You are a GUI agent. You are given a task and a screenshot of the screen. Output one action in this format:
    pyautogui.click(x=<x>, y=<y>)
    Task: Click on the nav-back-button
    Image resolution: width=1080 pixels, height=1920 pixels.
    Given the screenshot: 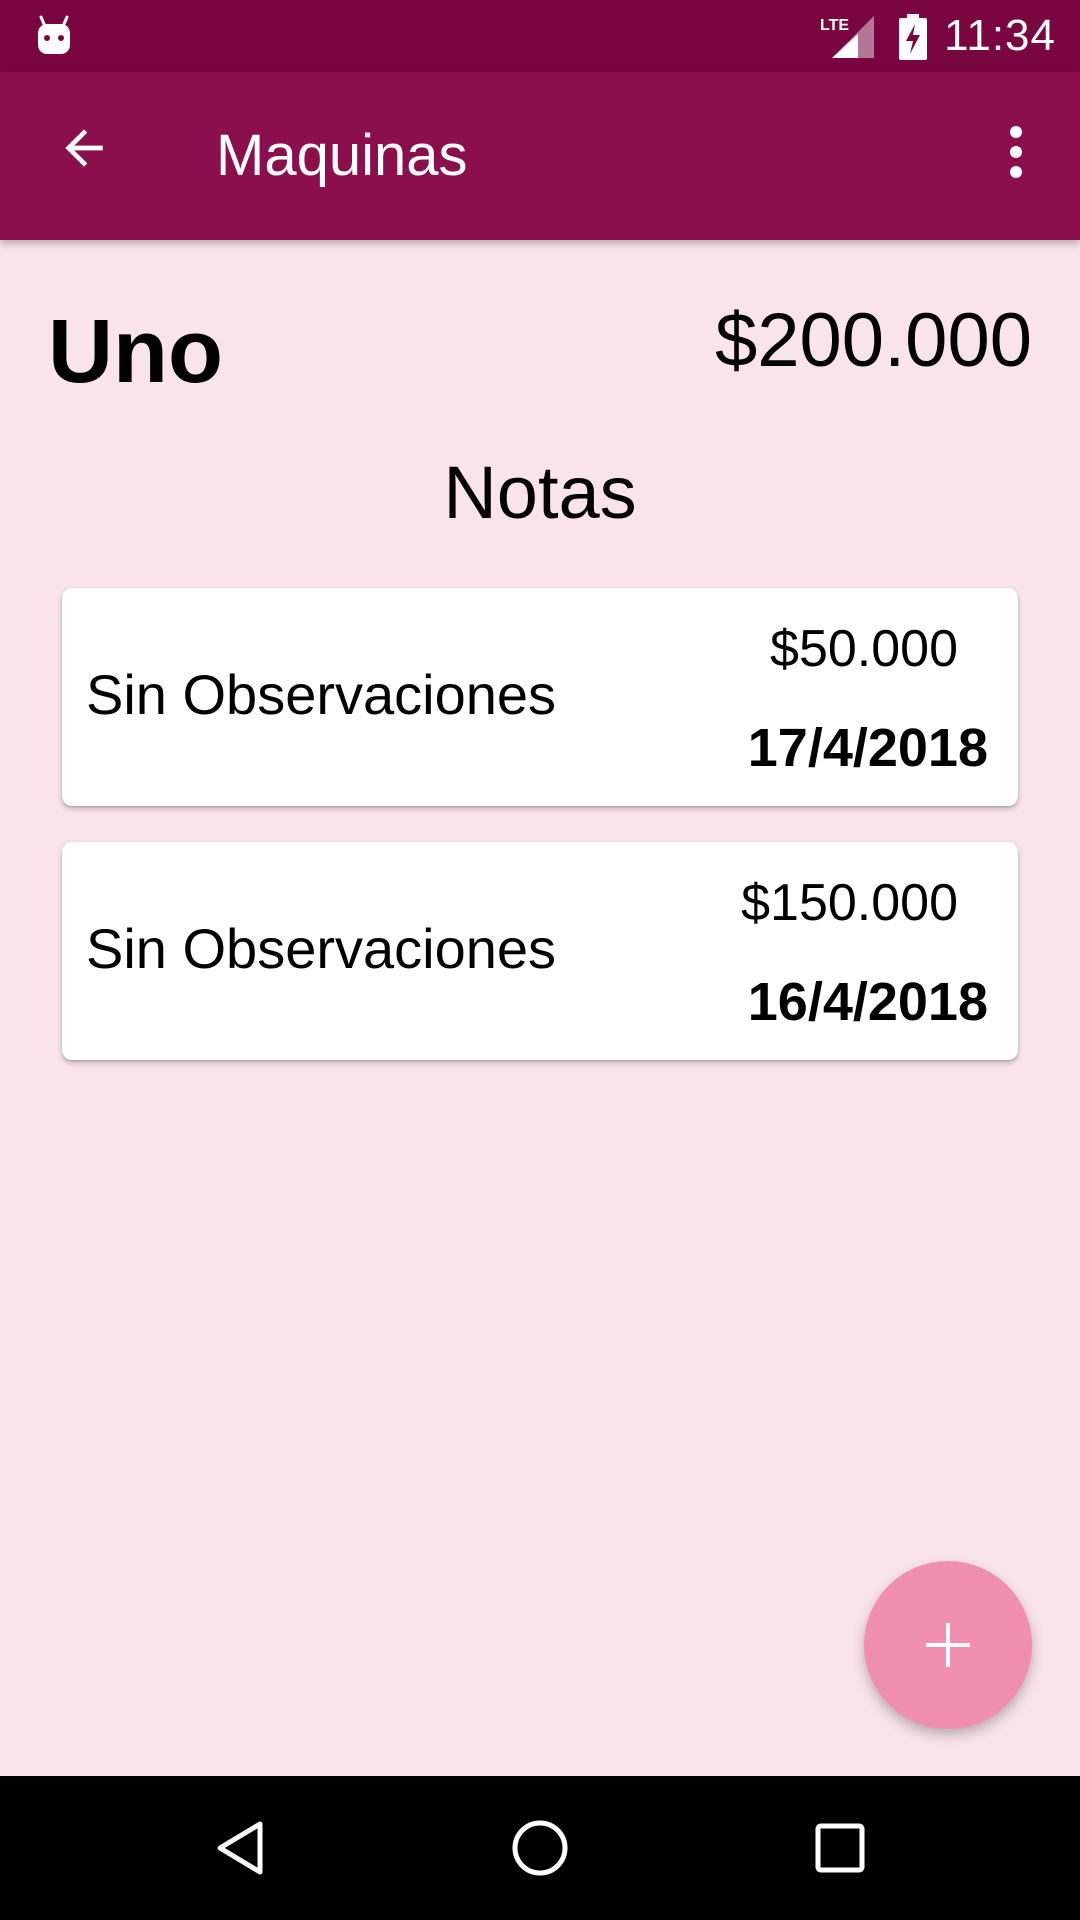 What is the action you would take?
    pyautogui.click(x=240, y=1848)
    